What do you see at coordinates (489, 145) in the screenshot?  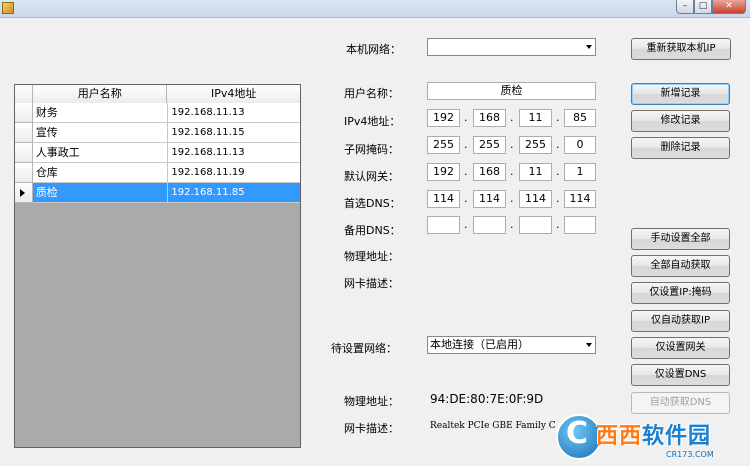 I see `mask-octet-2: 255` at bounding box center [489, 145].